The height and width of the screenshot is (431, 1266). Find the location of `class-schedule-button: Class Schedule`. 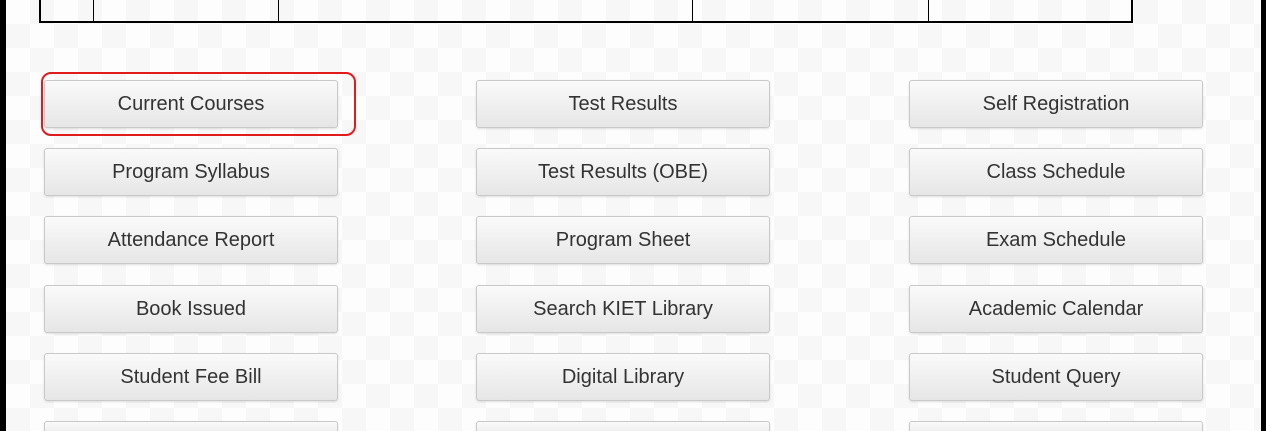

class-schedule-button: Class Schedule is located at coordinates (1056, 172).